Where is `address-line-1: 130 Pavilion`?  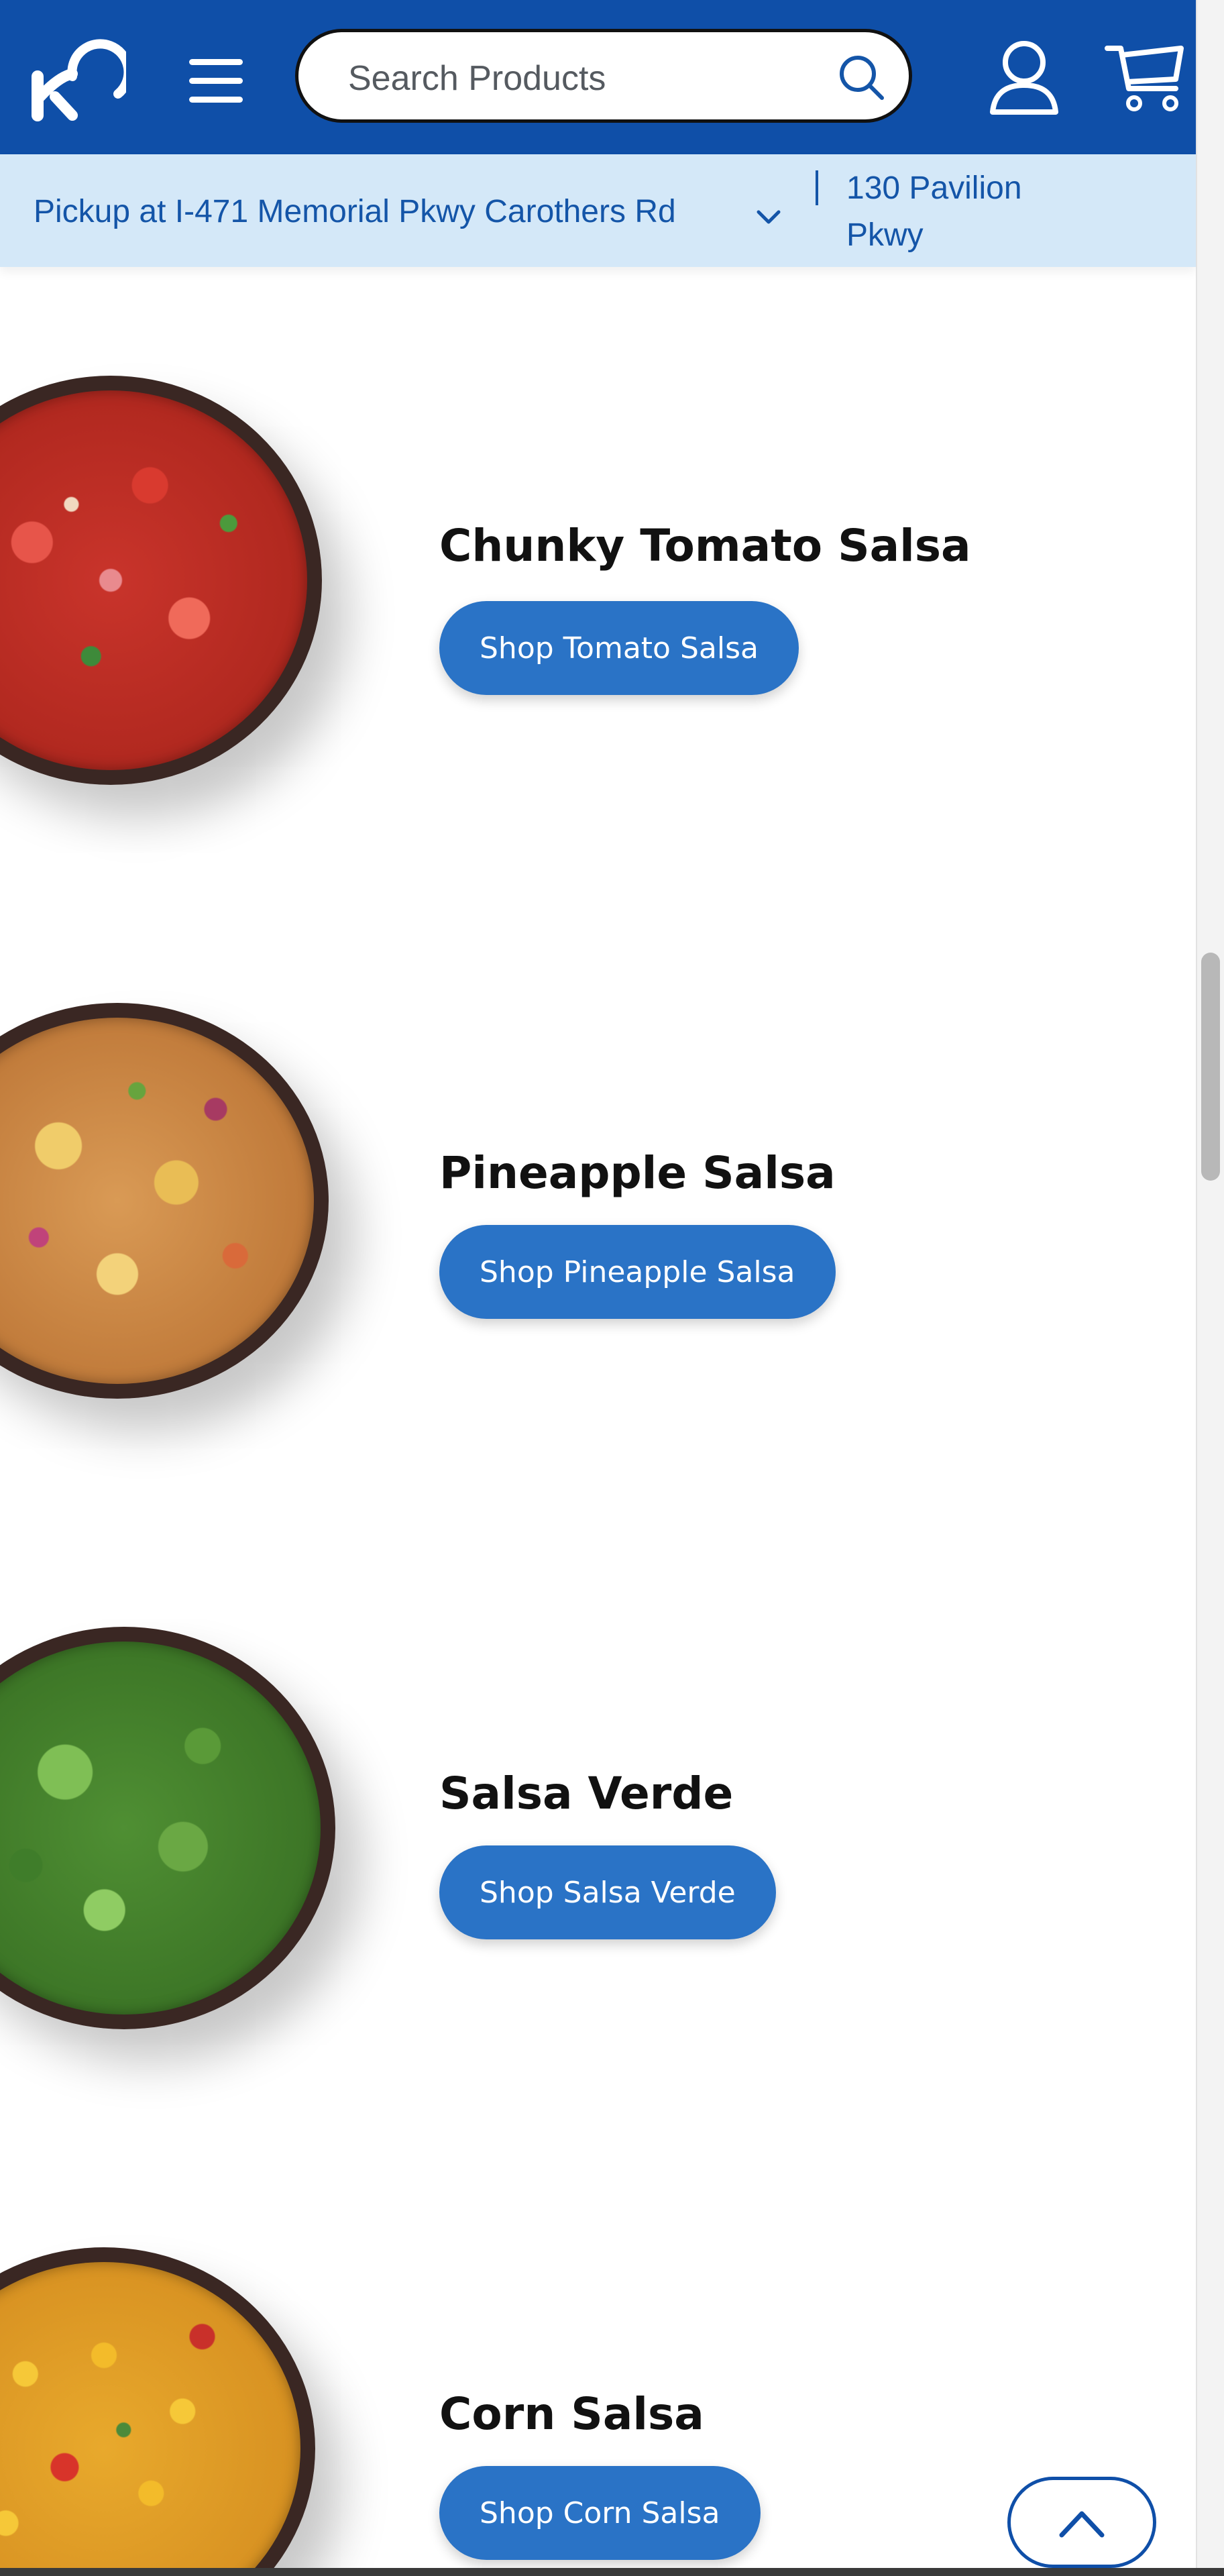 address-line-1: 130 Pavilion is located at coordinates (934, 188).